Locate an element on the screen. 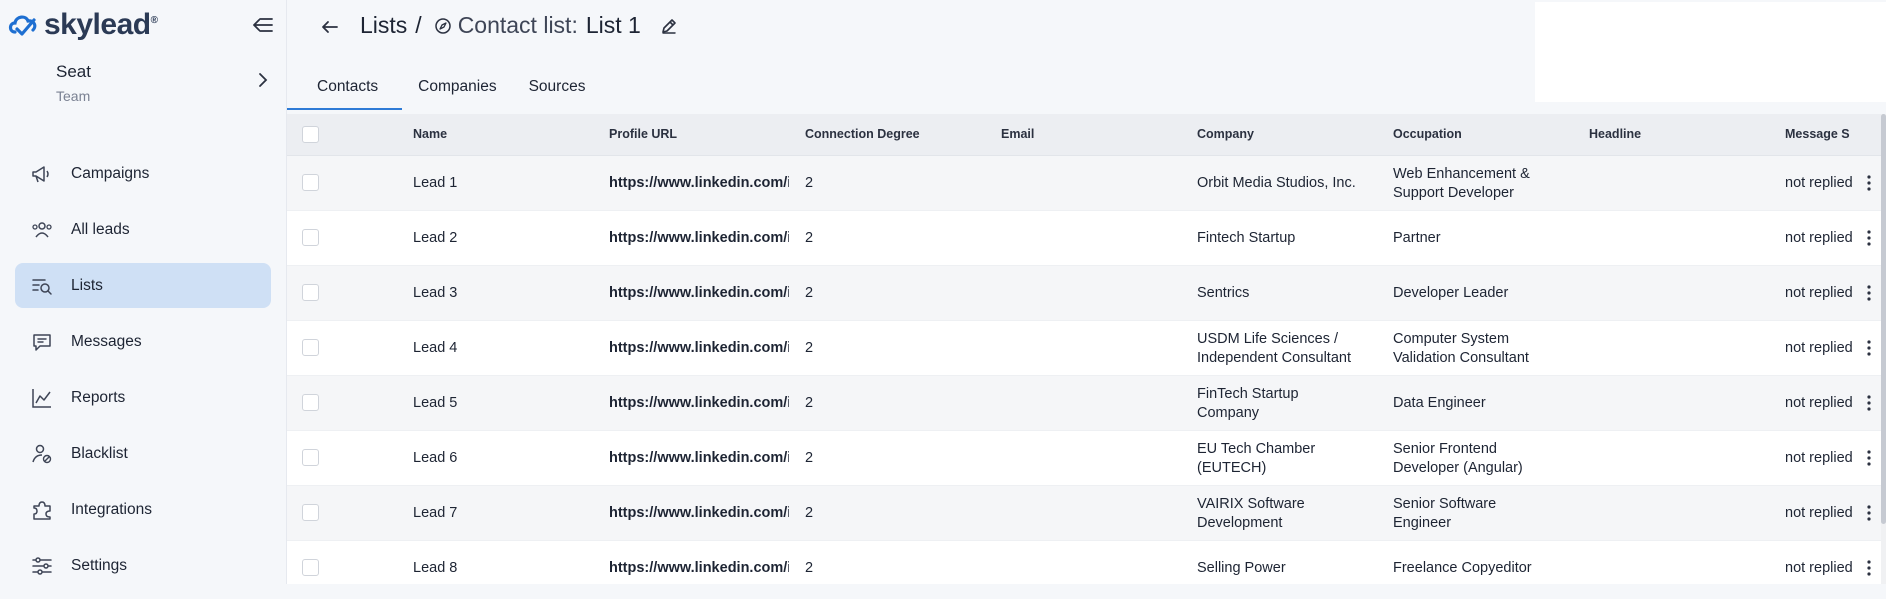 Image resolution: width=1886 pixels, height=599 pixels. column-header-connection-degree: Connection Degree is located at coordinates (862, 134).